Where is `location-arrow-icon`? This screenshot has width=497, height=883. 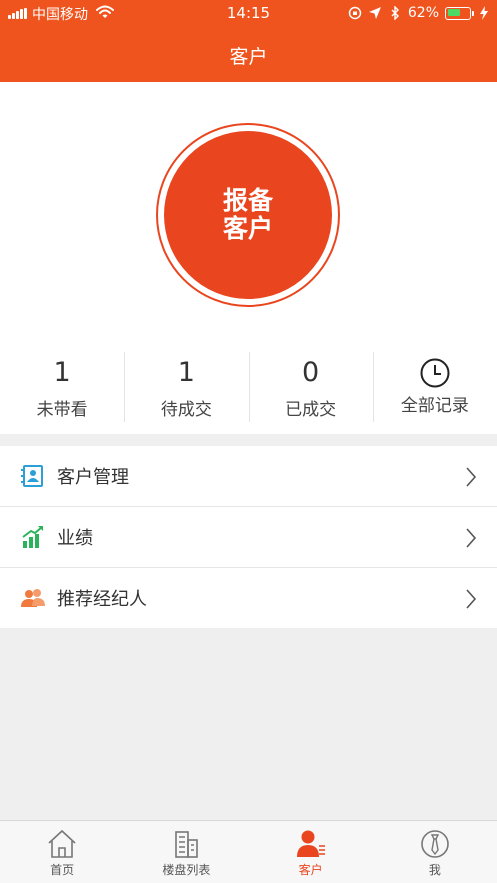
location-arrow-icon is located at coordinates (374, 13).